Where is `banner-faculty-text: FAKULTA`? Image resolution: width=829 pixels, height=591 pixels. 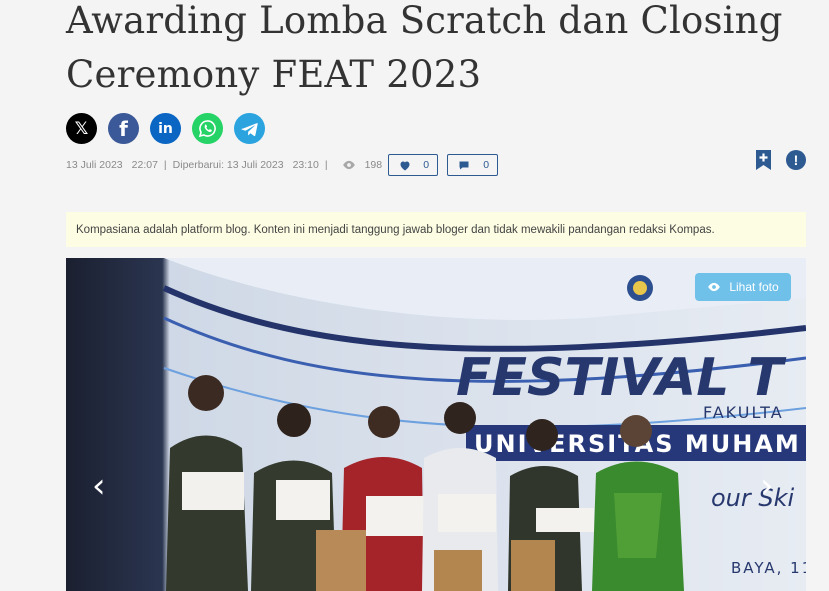
banner-faculty-text: FAKULTA is located at coordinates (743, 412).